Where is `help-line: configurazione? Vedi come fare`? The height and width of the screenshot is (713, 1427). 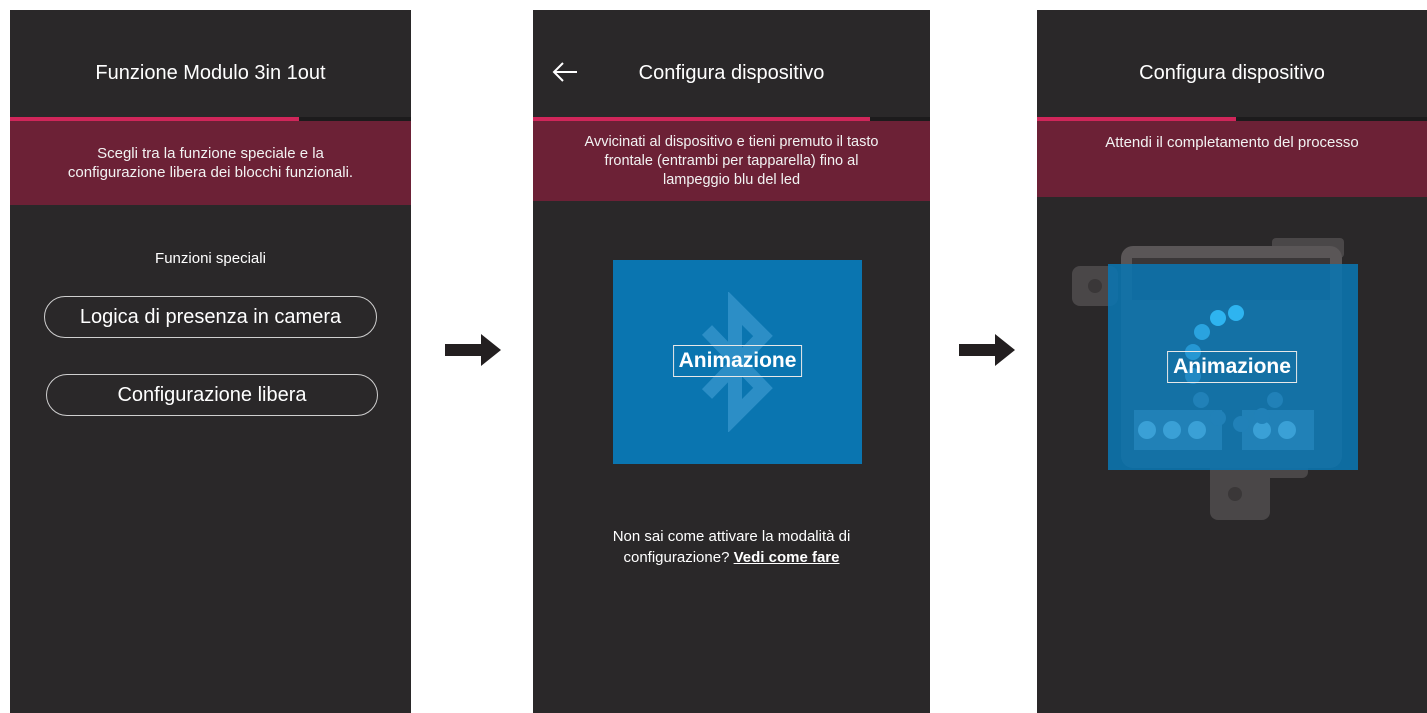 help-line: configurazione? Vedi come fare is located at coordinates (731, 557).